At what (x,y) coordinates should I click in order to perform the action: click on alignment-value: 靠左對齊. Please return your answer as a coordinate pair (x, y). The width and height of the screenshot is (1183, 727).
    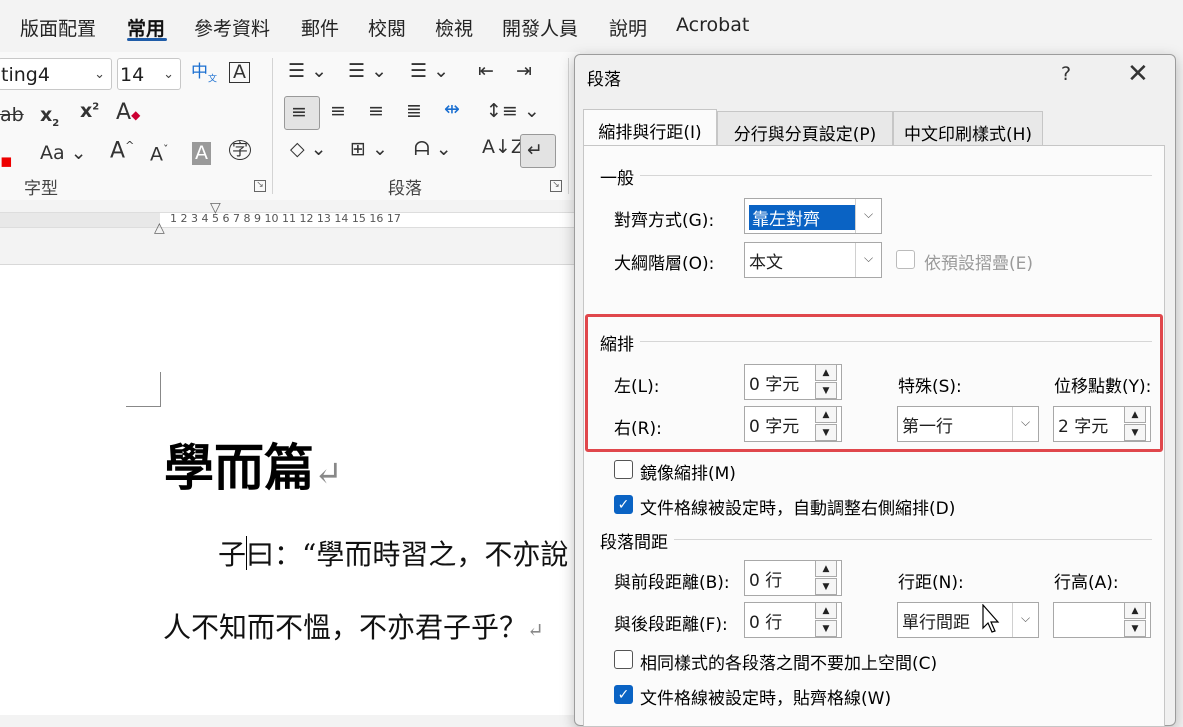
    Looking at the image, I should click on (802, 217).